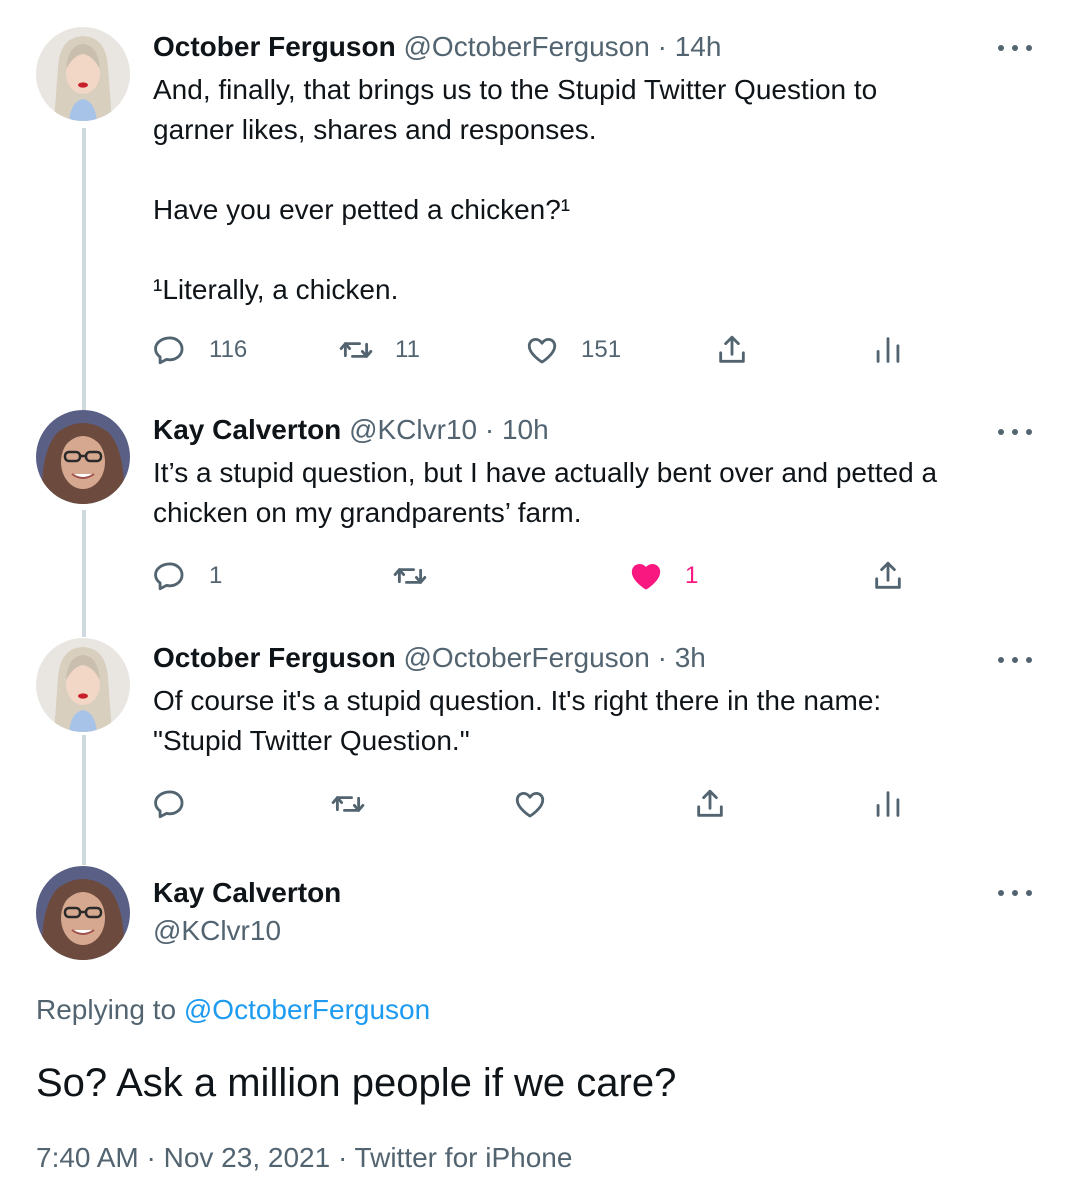 This screenshot has width=1072, height=1200. What do you see at coordinates (356, 1083) in the screenshot?
I see `tweet-text: So? Ask a million people if we care?` at bounding box center [356, 1083].